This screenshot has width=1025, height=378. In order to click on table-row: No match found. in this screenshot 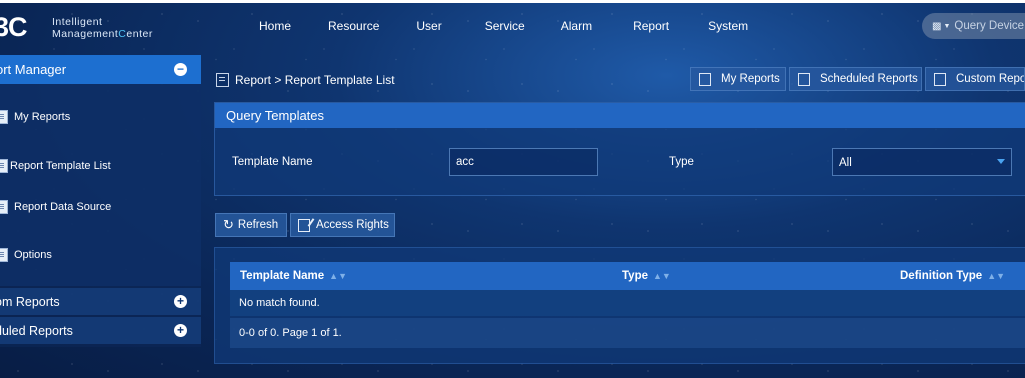, I will do `click(627, 303)`.